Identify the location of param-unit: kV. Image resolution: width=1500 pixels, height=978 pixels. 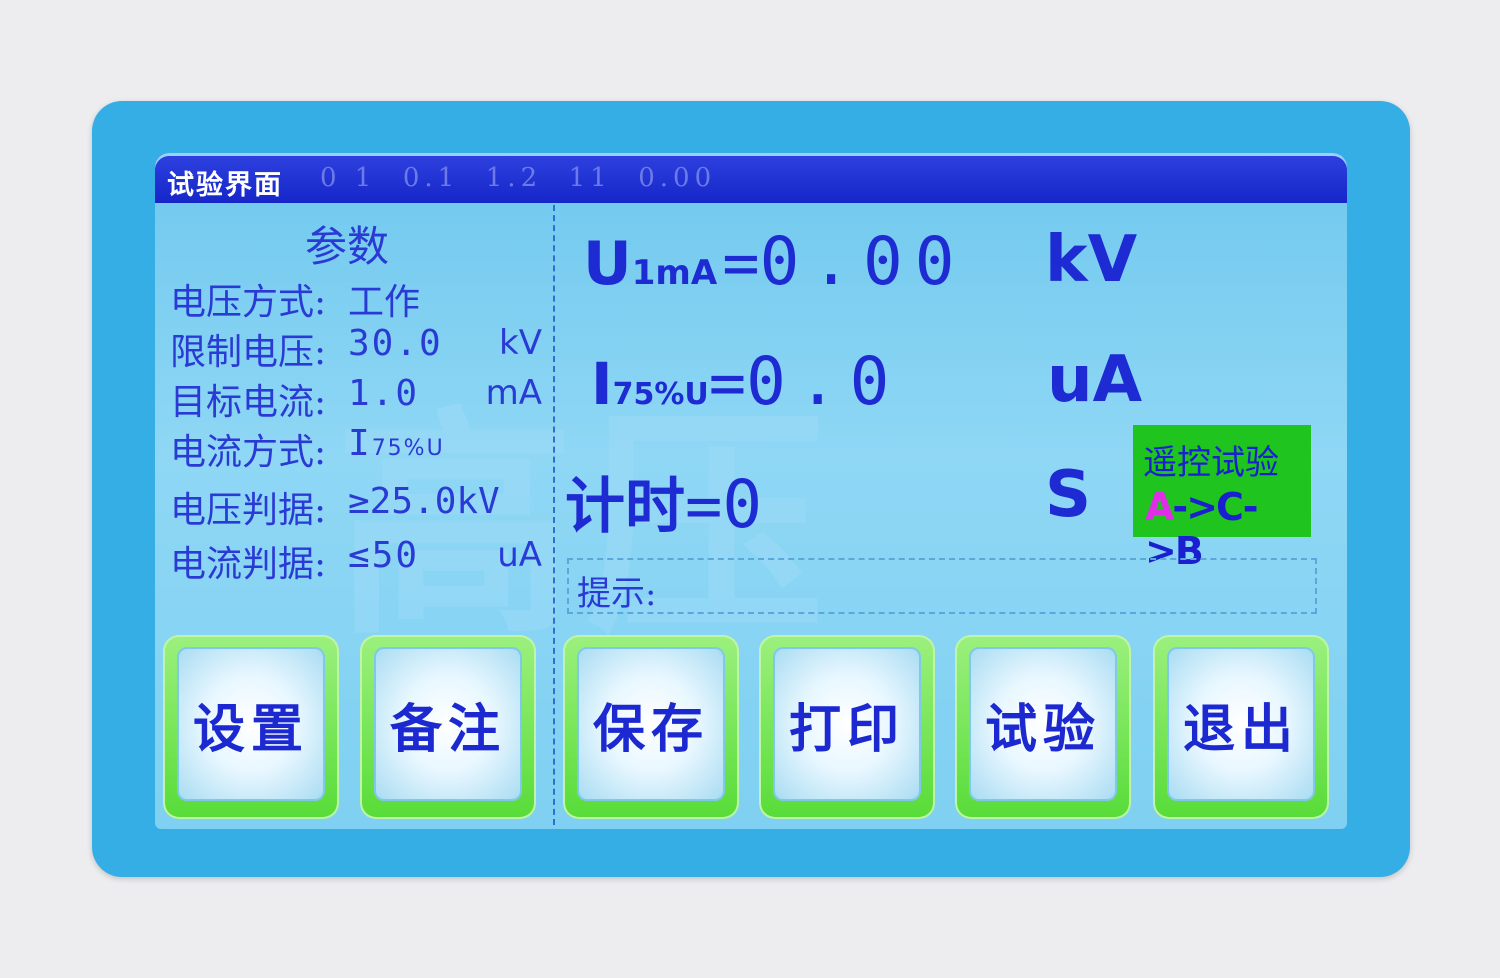
(520, 343).